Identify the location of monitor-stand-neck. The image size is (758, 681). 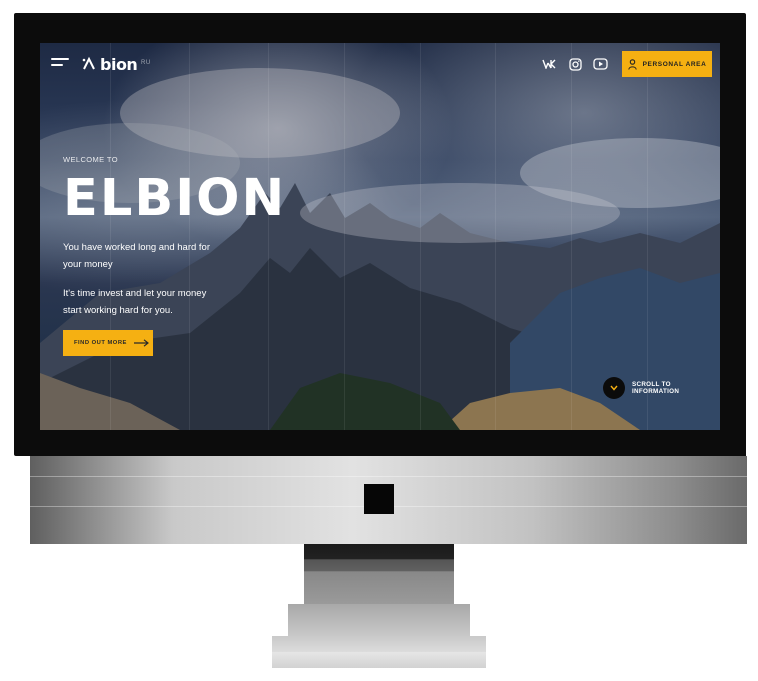
(379, 574).